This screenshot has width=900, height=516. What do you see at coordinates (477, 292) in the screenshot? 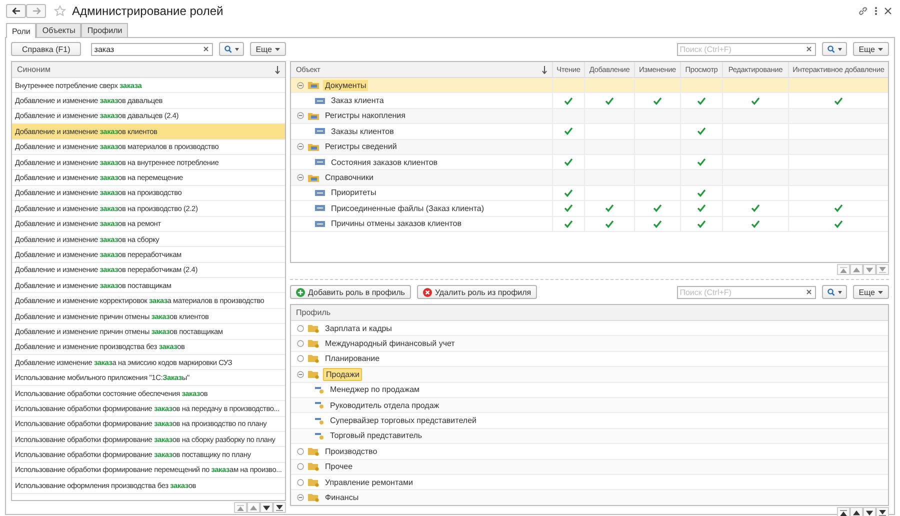
I see `remove-role-button: Удалить роль из профиля` at bounding box center [477, 292].